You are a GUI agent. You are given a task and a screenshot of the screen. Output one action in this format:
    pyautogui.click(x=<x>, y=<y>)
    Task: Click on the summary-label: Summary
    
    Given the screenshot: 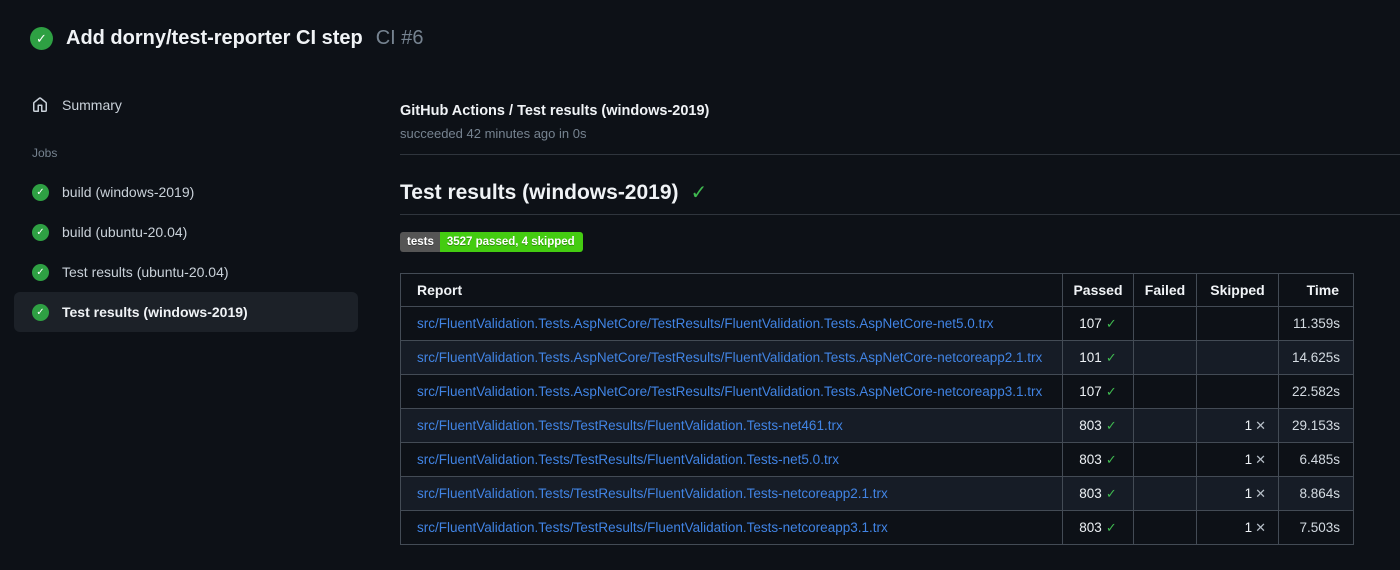 What is the action you would take?
    pyautogui.click(x=92, y=105)
    